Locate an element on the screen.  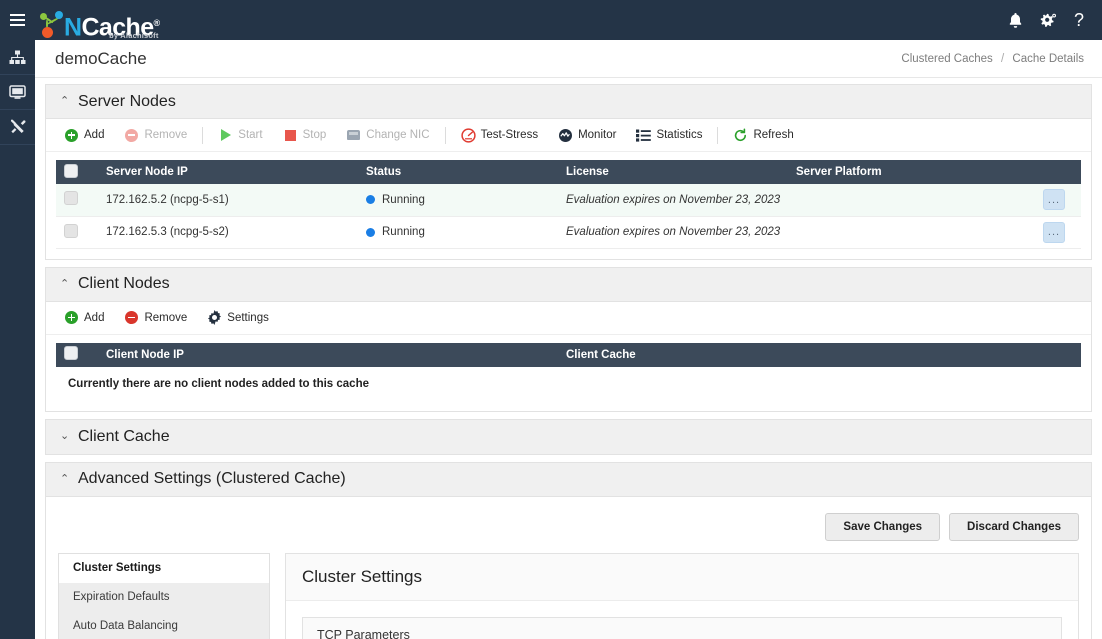
tools-icon is located at coordinates (17, 127).